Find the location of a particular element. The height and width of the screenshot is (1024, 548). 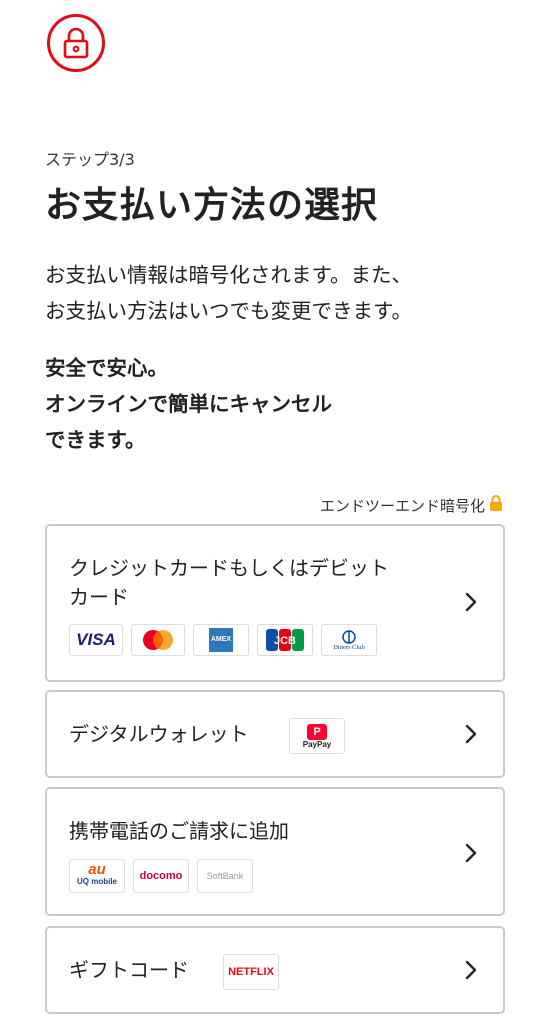

digital-wallet-option: デジタルウォレット P PayPay is located at coordinates (275, 734).